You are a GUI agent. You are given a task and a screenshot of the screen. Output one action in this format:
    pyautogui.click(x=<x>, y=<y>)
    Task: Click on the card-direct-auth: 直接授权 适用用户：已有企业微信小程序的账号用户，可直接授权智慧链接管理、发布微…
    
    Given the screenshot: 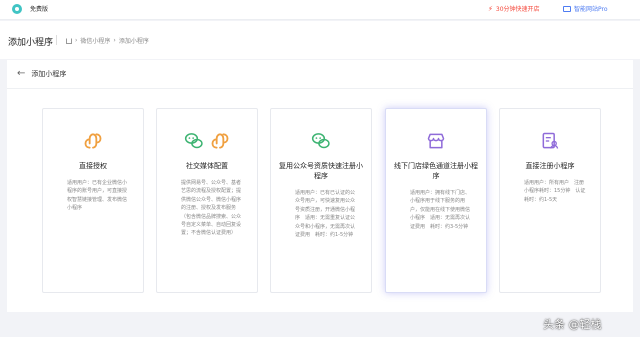 What is the action you would take?
    pyautogui.click(x=93, y=200)
    